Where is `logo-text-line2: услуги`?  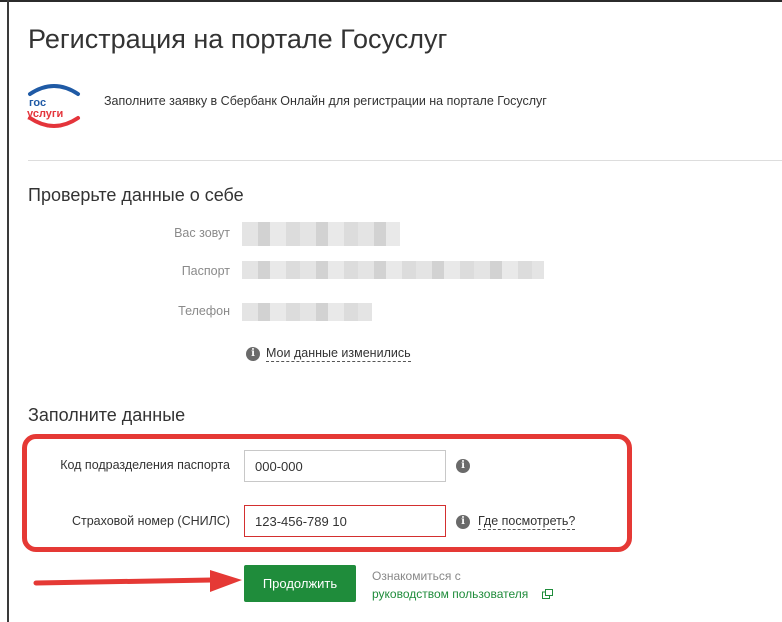
logo-text-line2: услуги is located at coordinates (45, 114).